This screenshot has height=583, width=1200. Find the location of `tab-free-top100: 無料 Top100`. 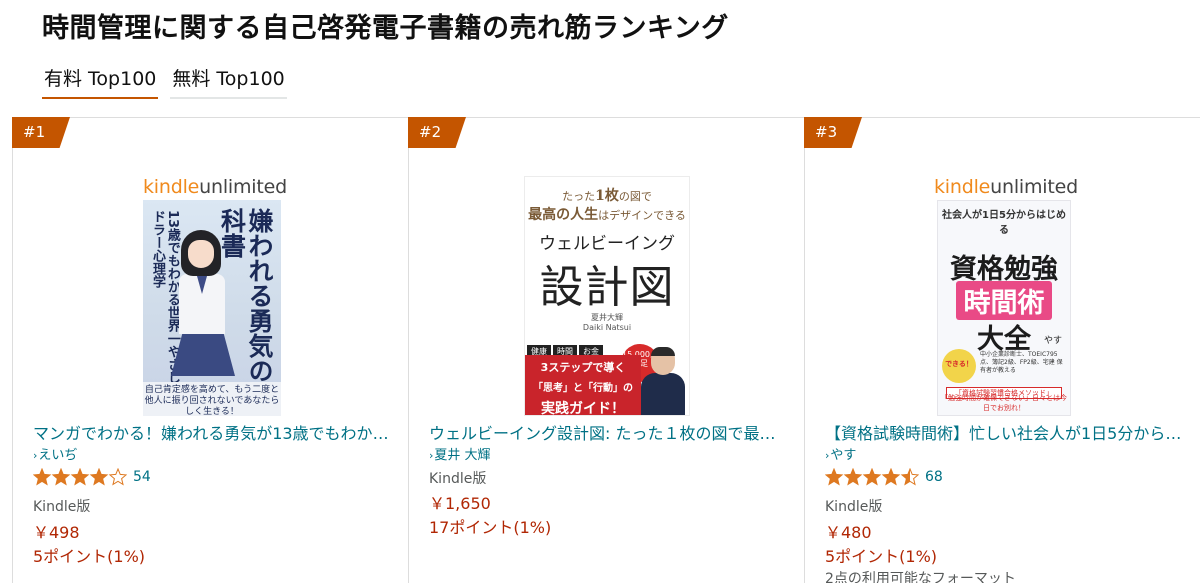

tab-free-top100: 無料 Top100 is located at coordinates (228, 80).